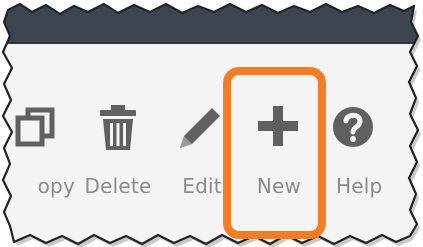  I want to click on copy-button: opy, so click(37, 155).